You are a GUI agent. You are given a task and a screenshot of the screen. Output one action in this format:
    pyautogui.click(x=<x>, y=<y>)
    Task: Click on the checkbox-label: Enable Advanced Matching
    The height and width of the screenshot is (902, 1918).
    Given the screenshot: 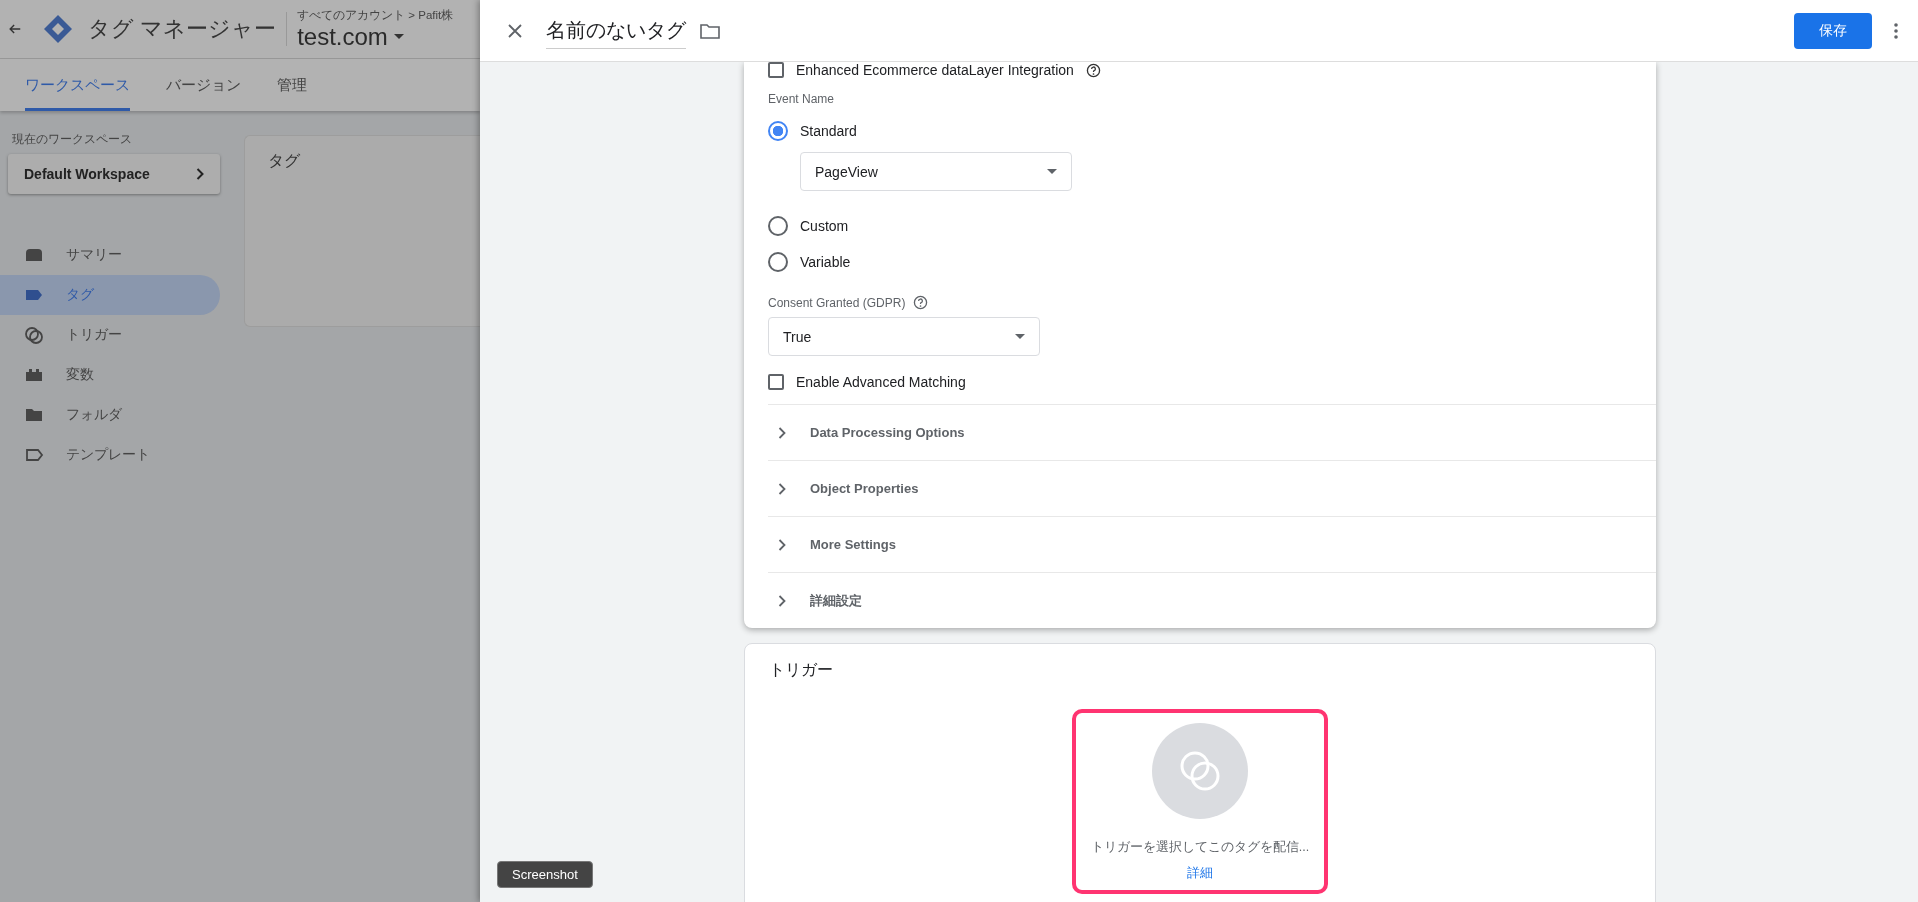 What is the action you would take?
    pyautogui.click(x=881, y=382)
    